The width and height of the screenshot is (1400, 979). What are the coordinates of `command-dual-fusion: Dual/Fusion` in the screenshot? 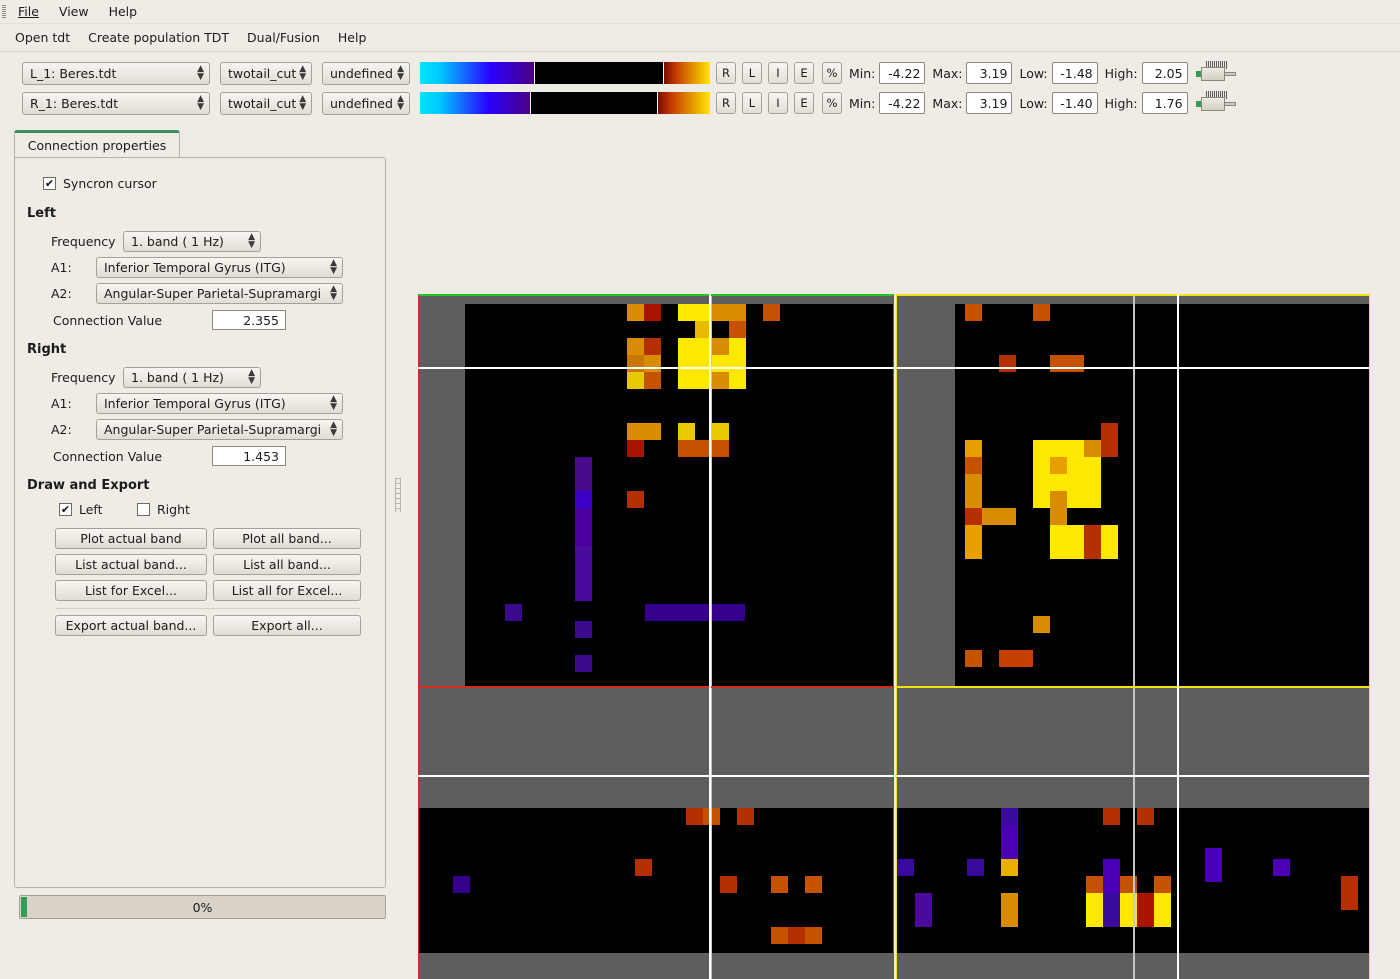 It's located at (283, 37).